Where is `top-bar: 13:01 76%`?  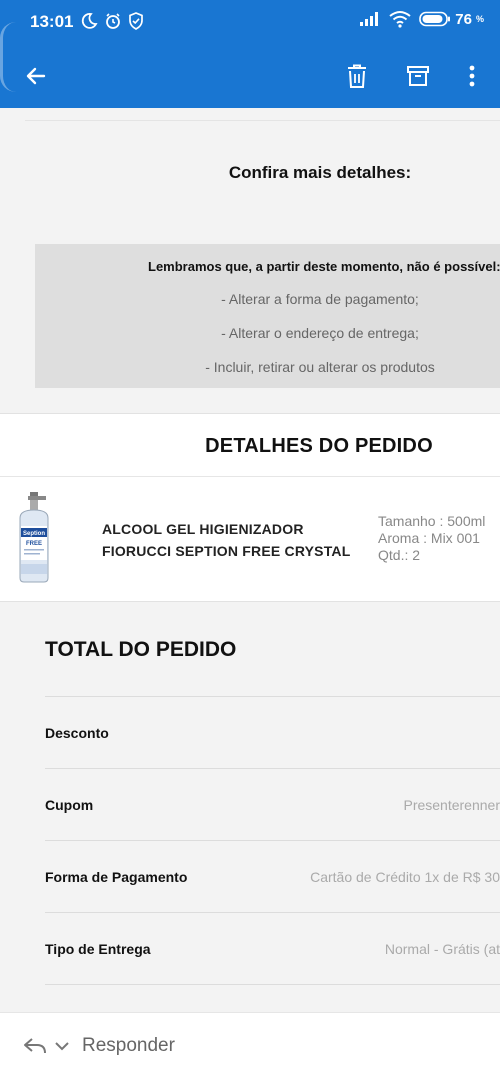
top-bar: 13:01 76% is located at coordinates (250, 54).